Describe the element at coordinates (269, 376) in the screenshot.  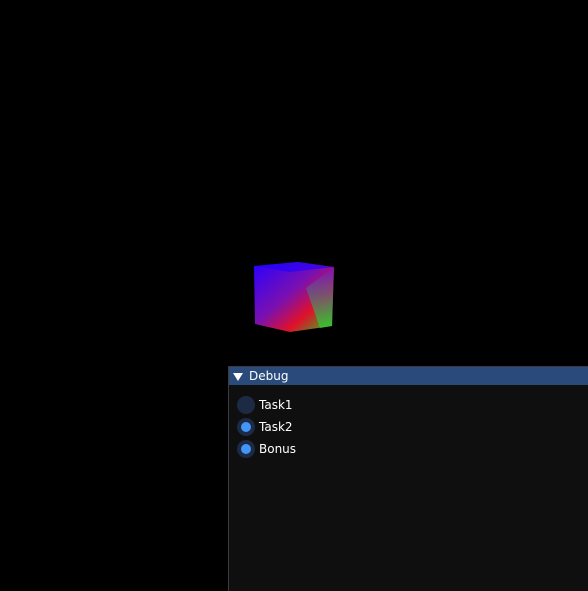
I see `debug-title: Debug` at that location.